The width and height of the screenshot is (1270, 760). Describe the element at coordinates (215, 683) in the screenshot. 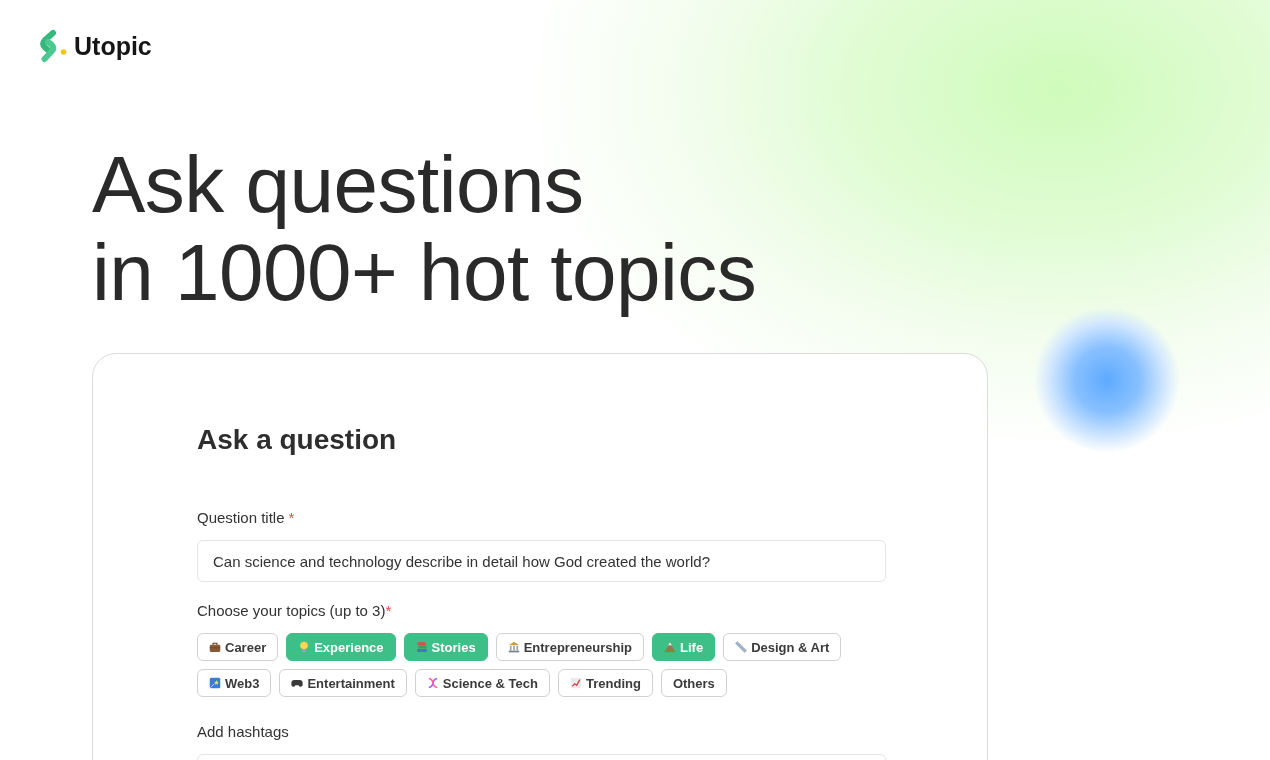

I see `picture-icon` at that location.